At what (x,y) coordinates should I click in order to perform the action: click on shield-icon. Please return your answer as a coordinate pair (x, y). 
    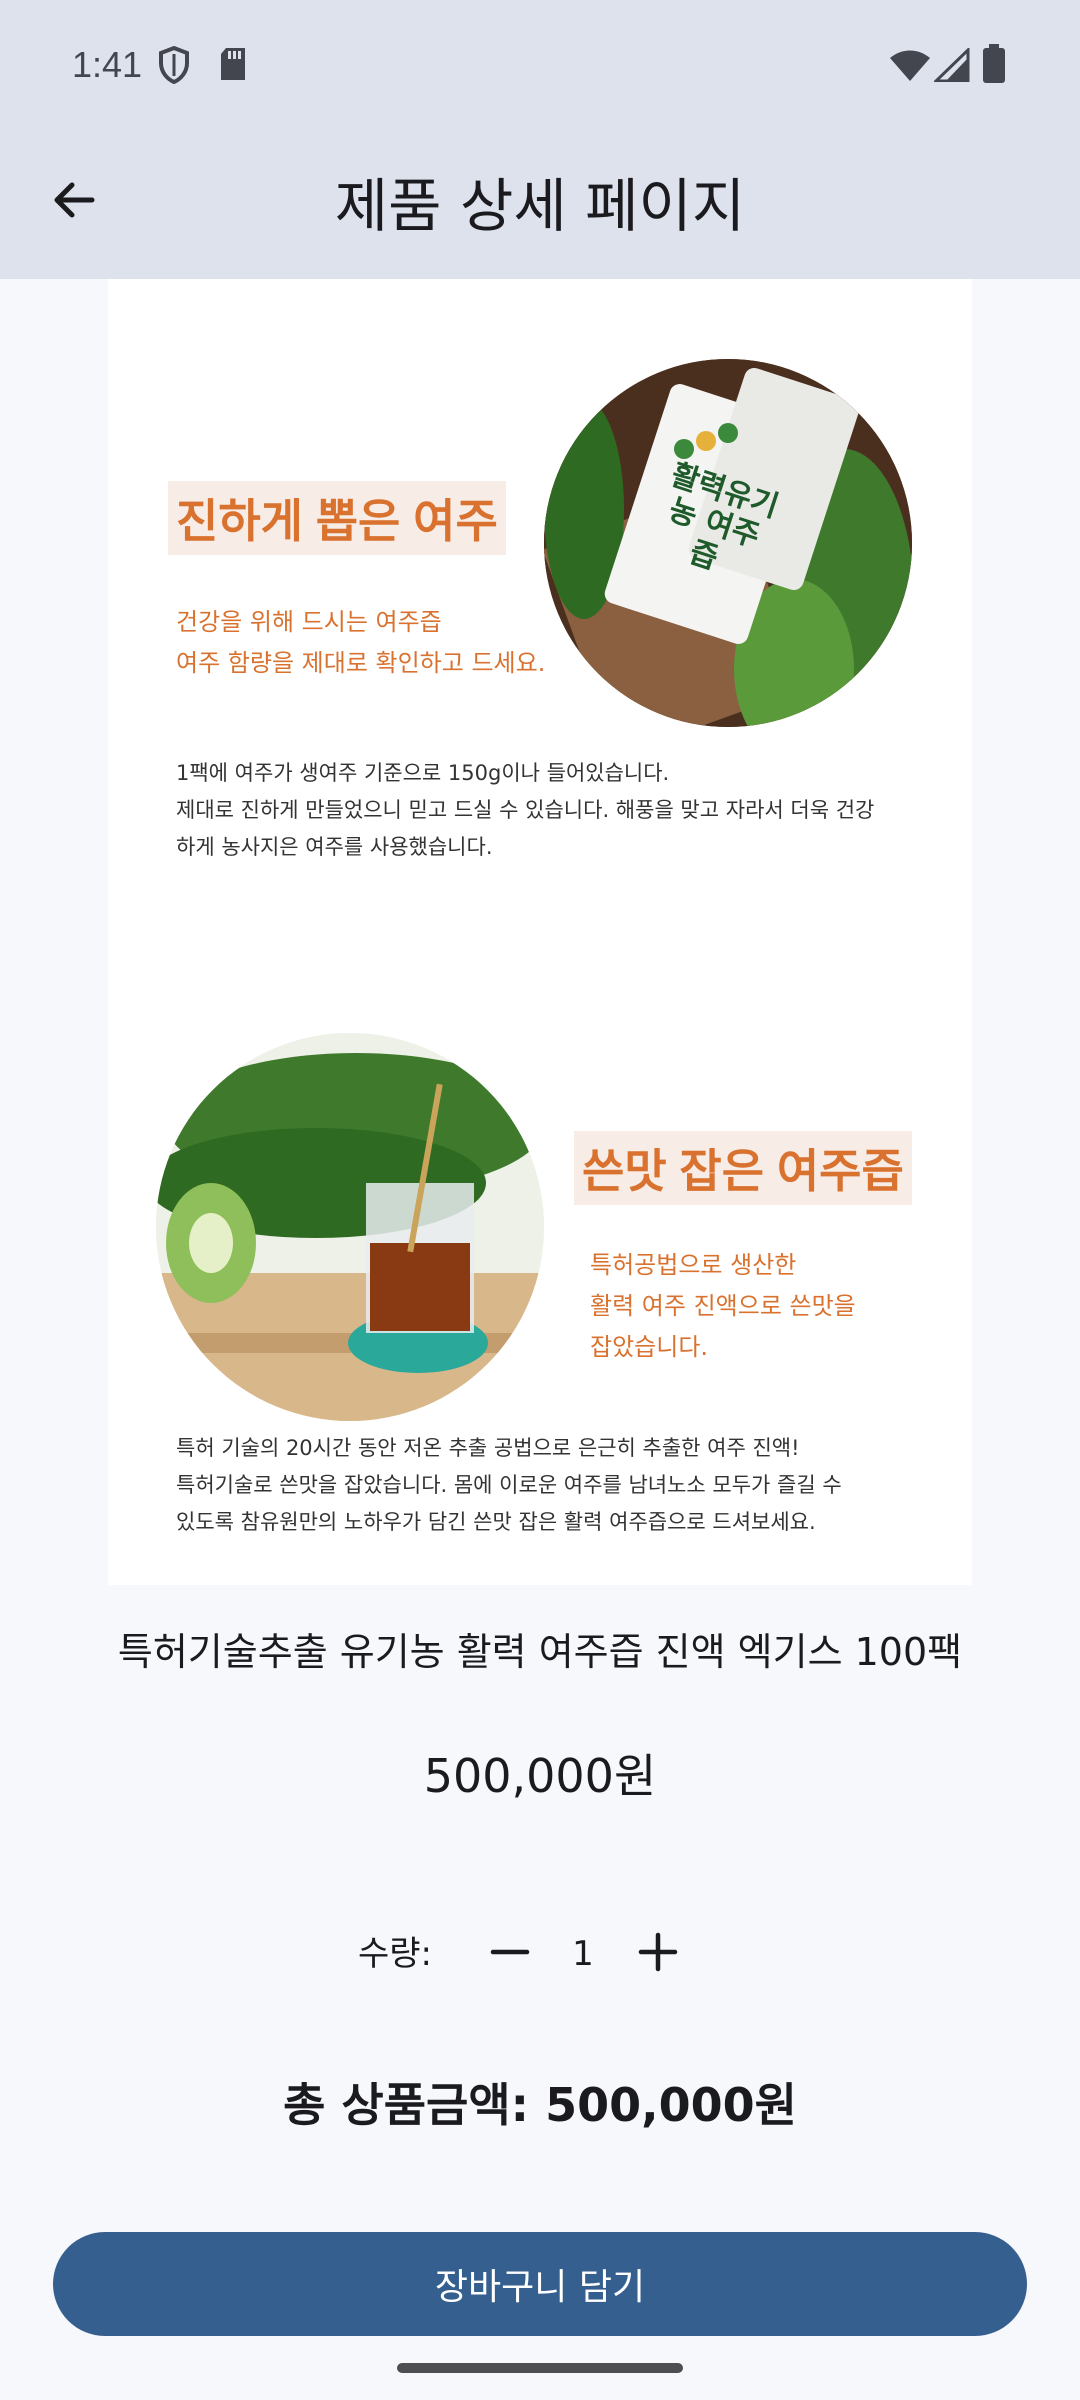
    Looking at the image, I should click on (174, 66).